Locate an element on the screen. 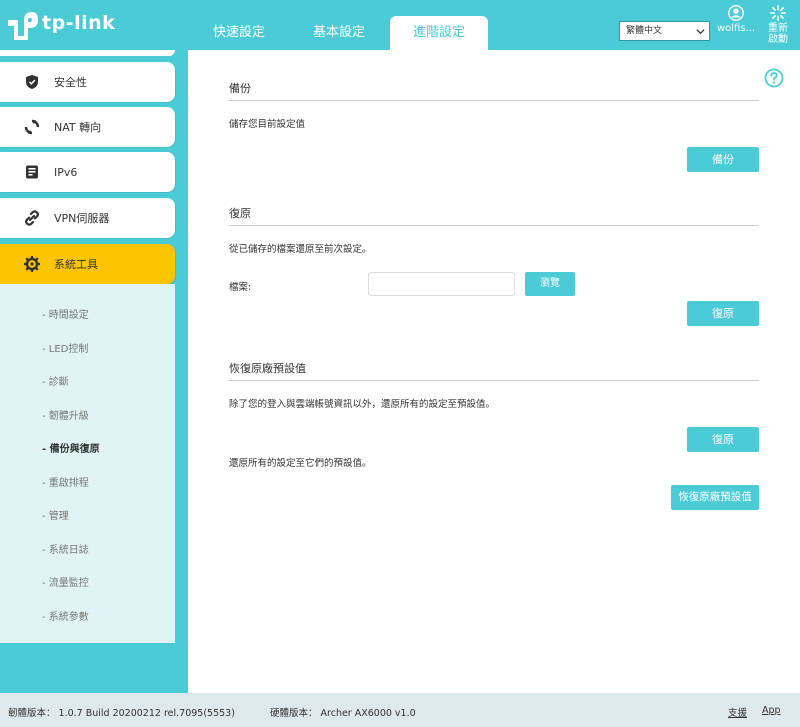  tp-link-logo: tp-link is located at coordinates (59, 23).